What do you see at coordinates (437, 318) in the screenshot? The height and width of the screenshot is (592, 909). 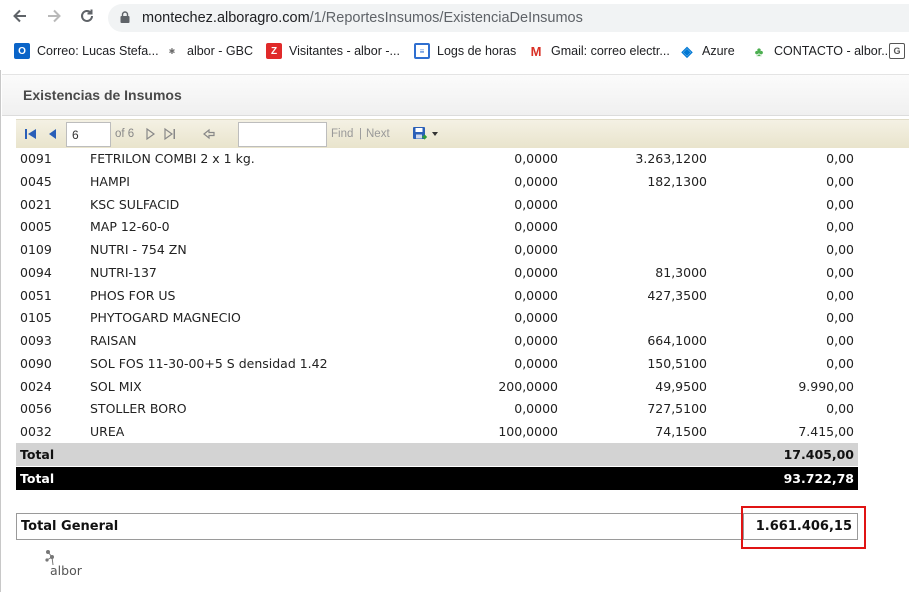 I see `table-row: 0105 PHYTOGARD MAGNECIO 0,0000 0,00` at bounding box center [437, 318].